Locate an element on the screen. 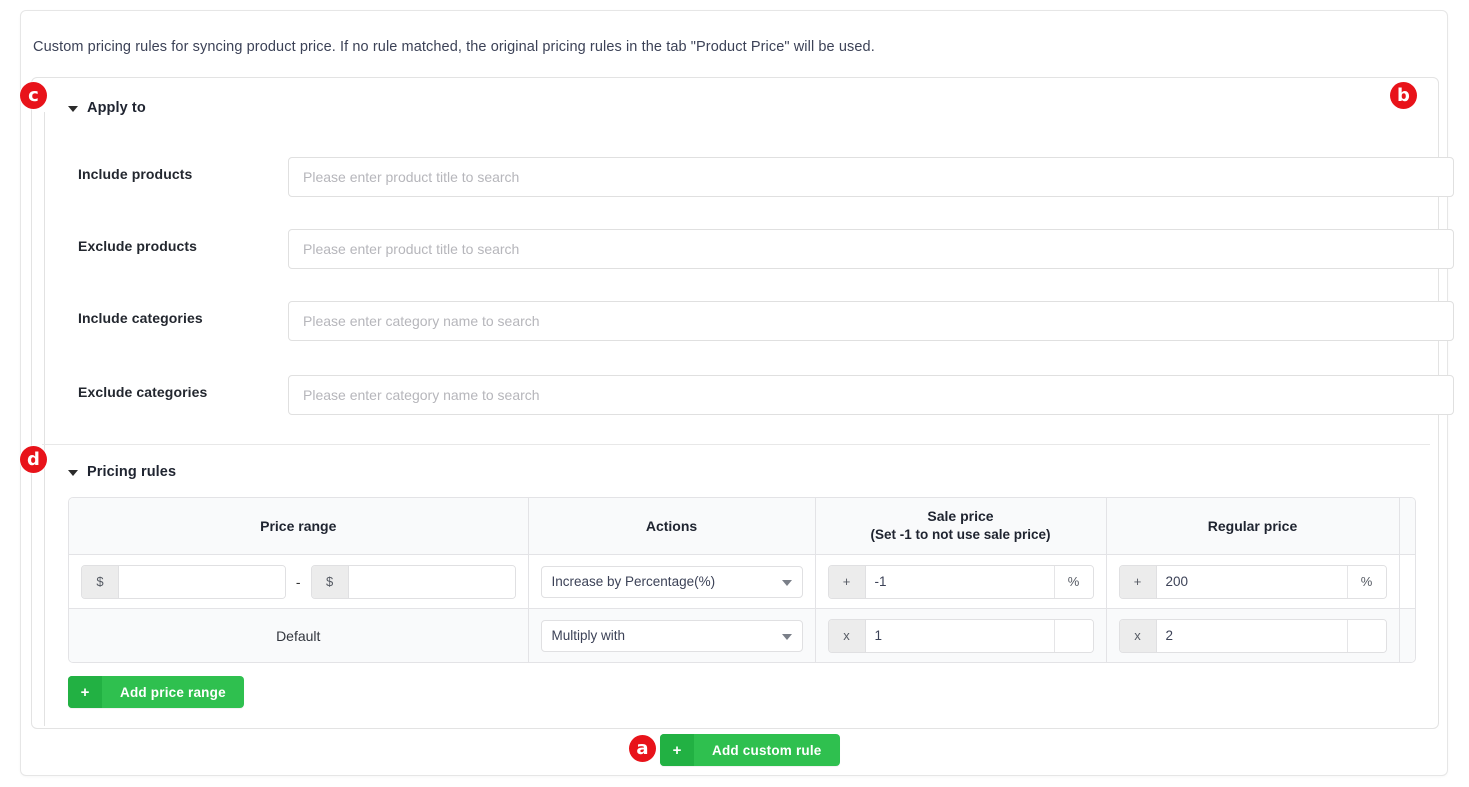  cell-action: Increase by Percentage(%) is located at coordinates (672, 581).